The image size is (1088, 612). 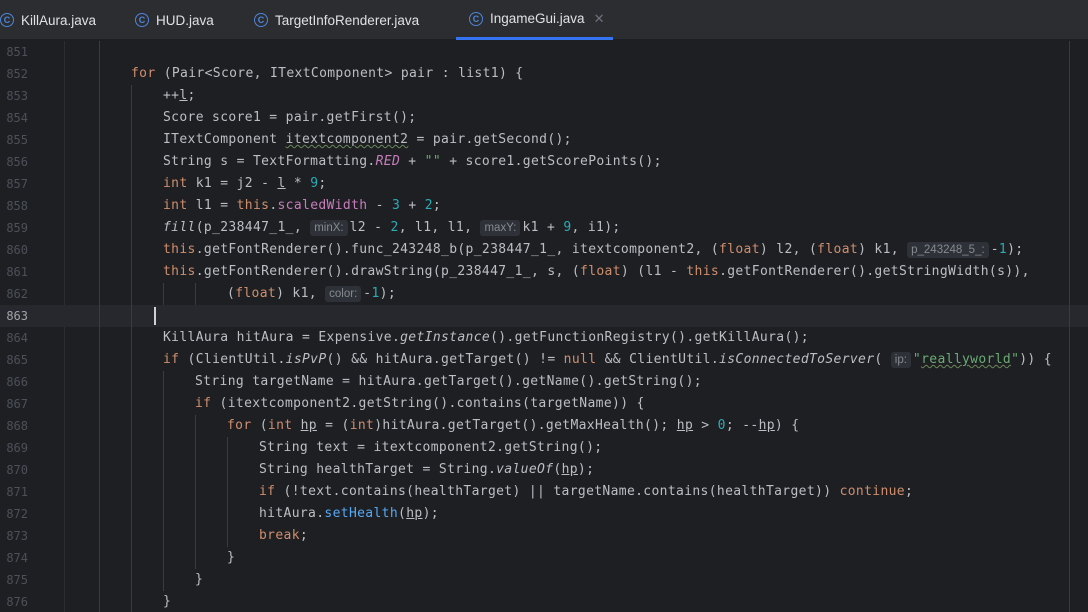 I want to click on code-line: 876}, so click(x=544, y=601).